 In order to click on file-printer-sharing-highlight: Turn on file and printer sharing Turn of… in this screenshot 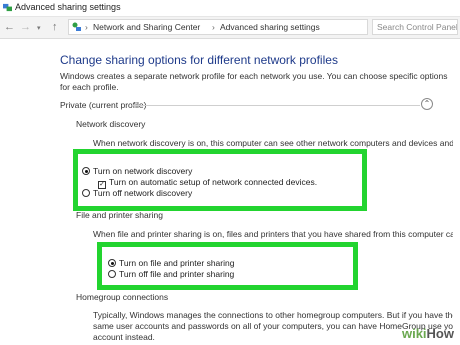, I will do `click(227, 266)`.